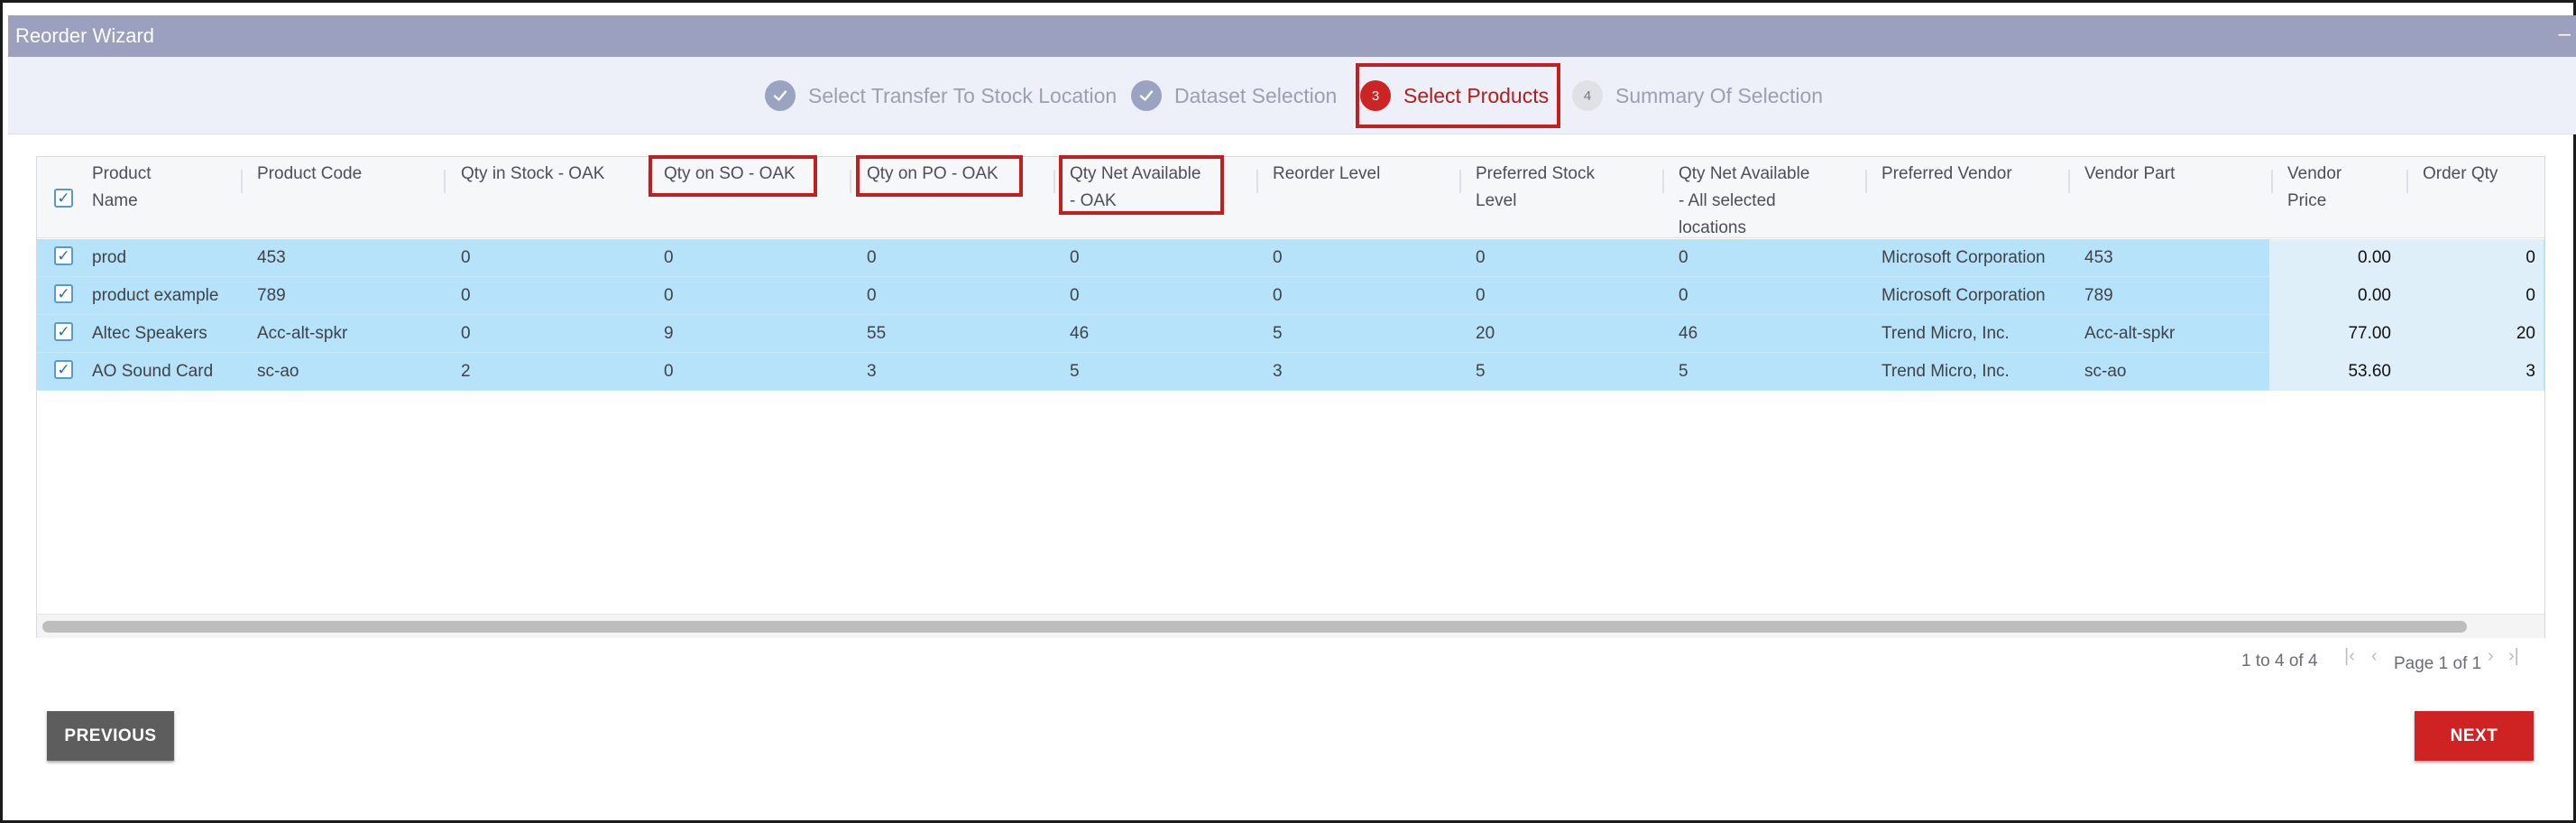 This screenshot has width=2576, height=823. Describe the element at coordinates (110, 736) in the screenshot. I see `previous-button: PREVIOUS` at that location.